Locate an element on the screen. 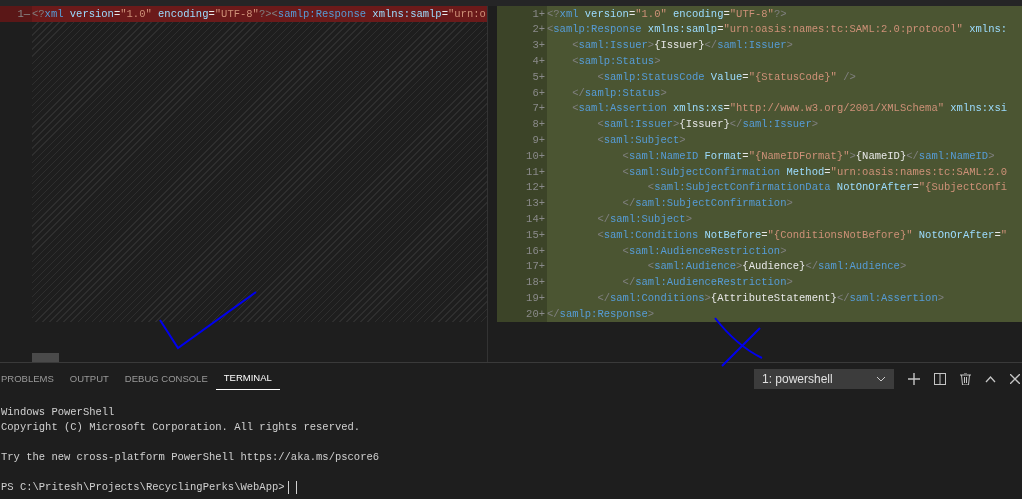 The height and width of the screenshot is (499, 1022). panel-tab: DEBUG CONSOLE is located at coordinates (166, 379).